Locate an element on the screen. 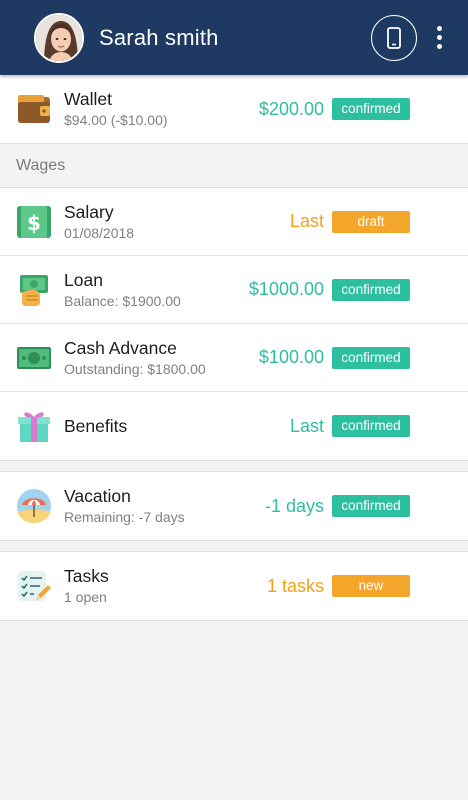 This screenshot has width=468, height=800. cash-icon is located at coordinates (34, 358).